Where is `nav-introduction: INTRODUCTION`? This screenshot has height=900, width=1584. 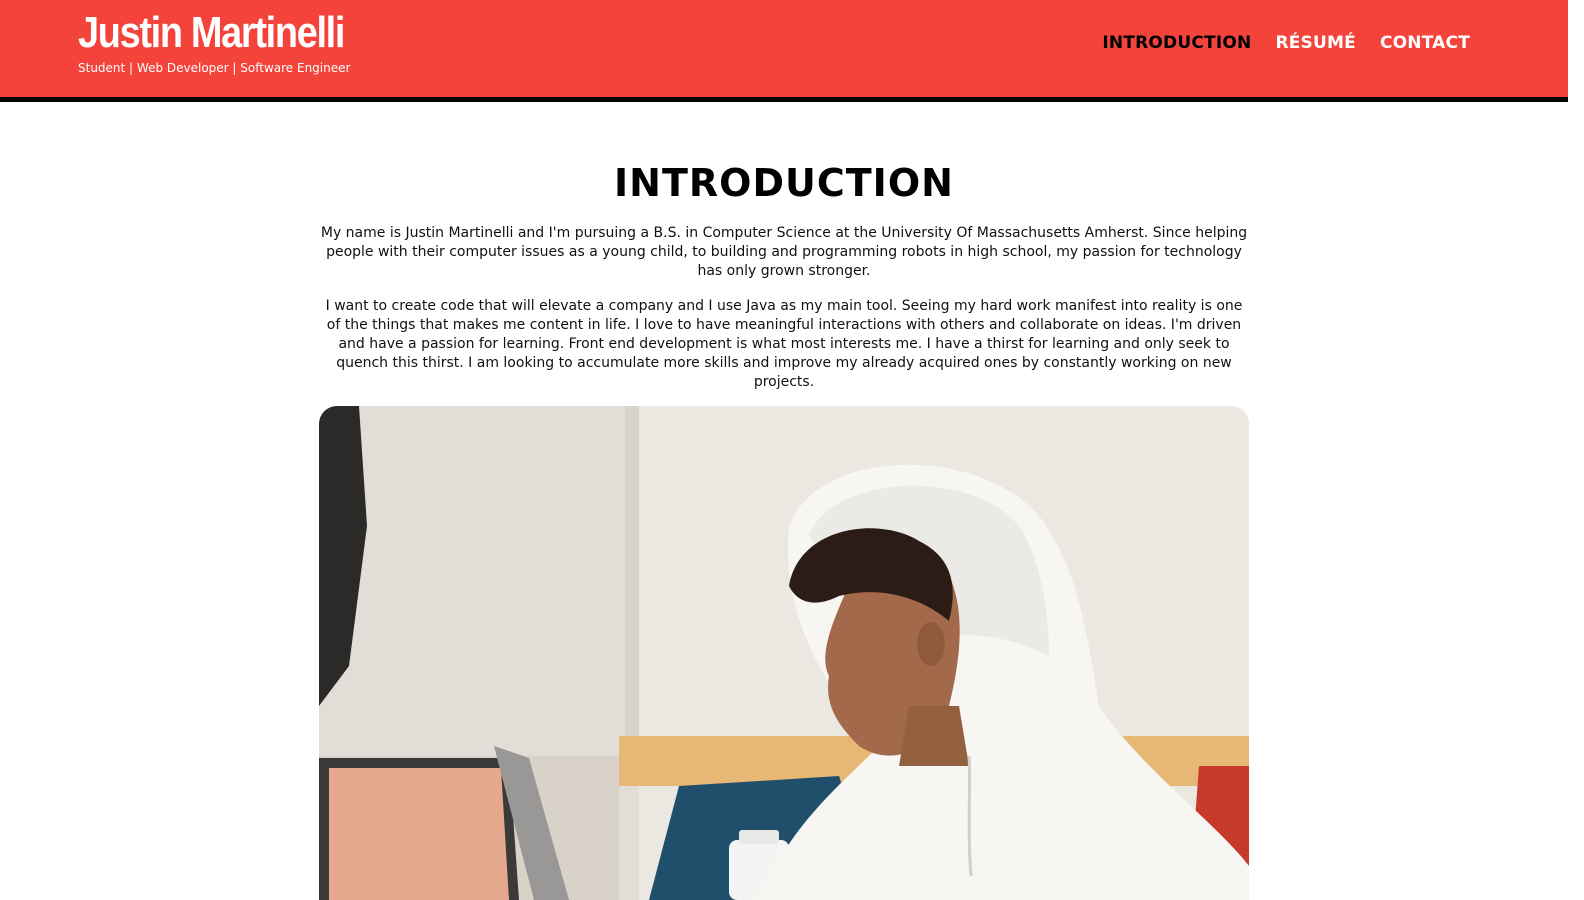
nav-introduction: INTRODUCTION is located at coordinates (1176, 43).